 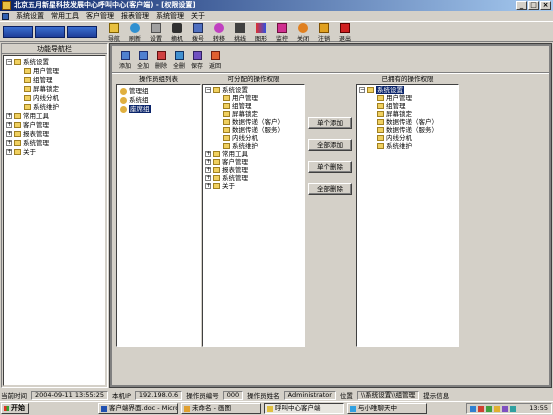 I want to click on graph-button: 图形, so click(x=261, y=33).